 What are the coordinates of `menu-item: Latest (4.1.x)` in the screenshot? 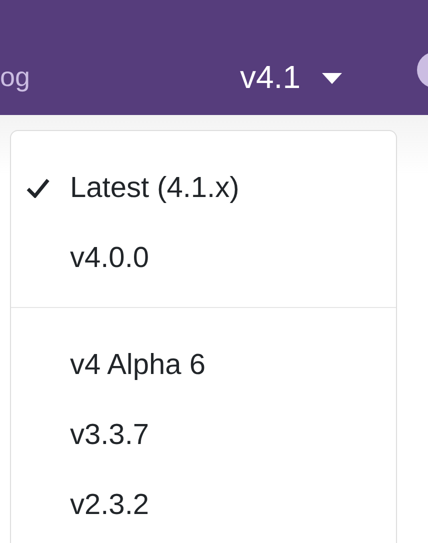 It's located at (203, 188).